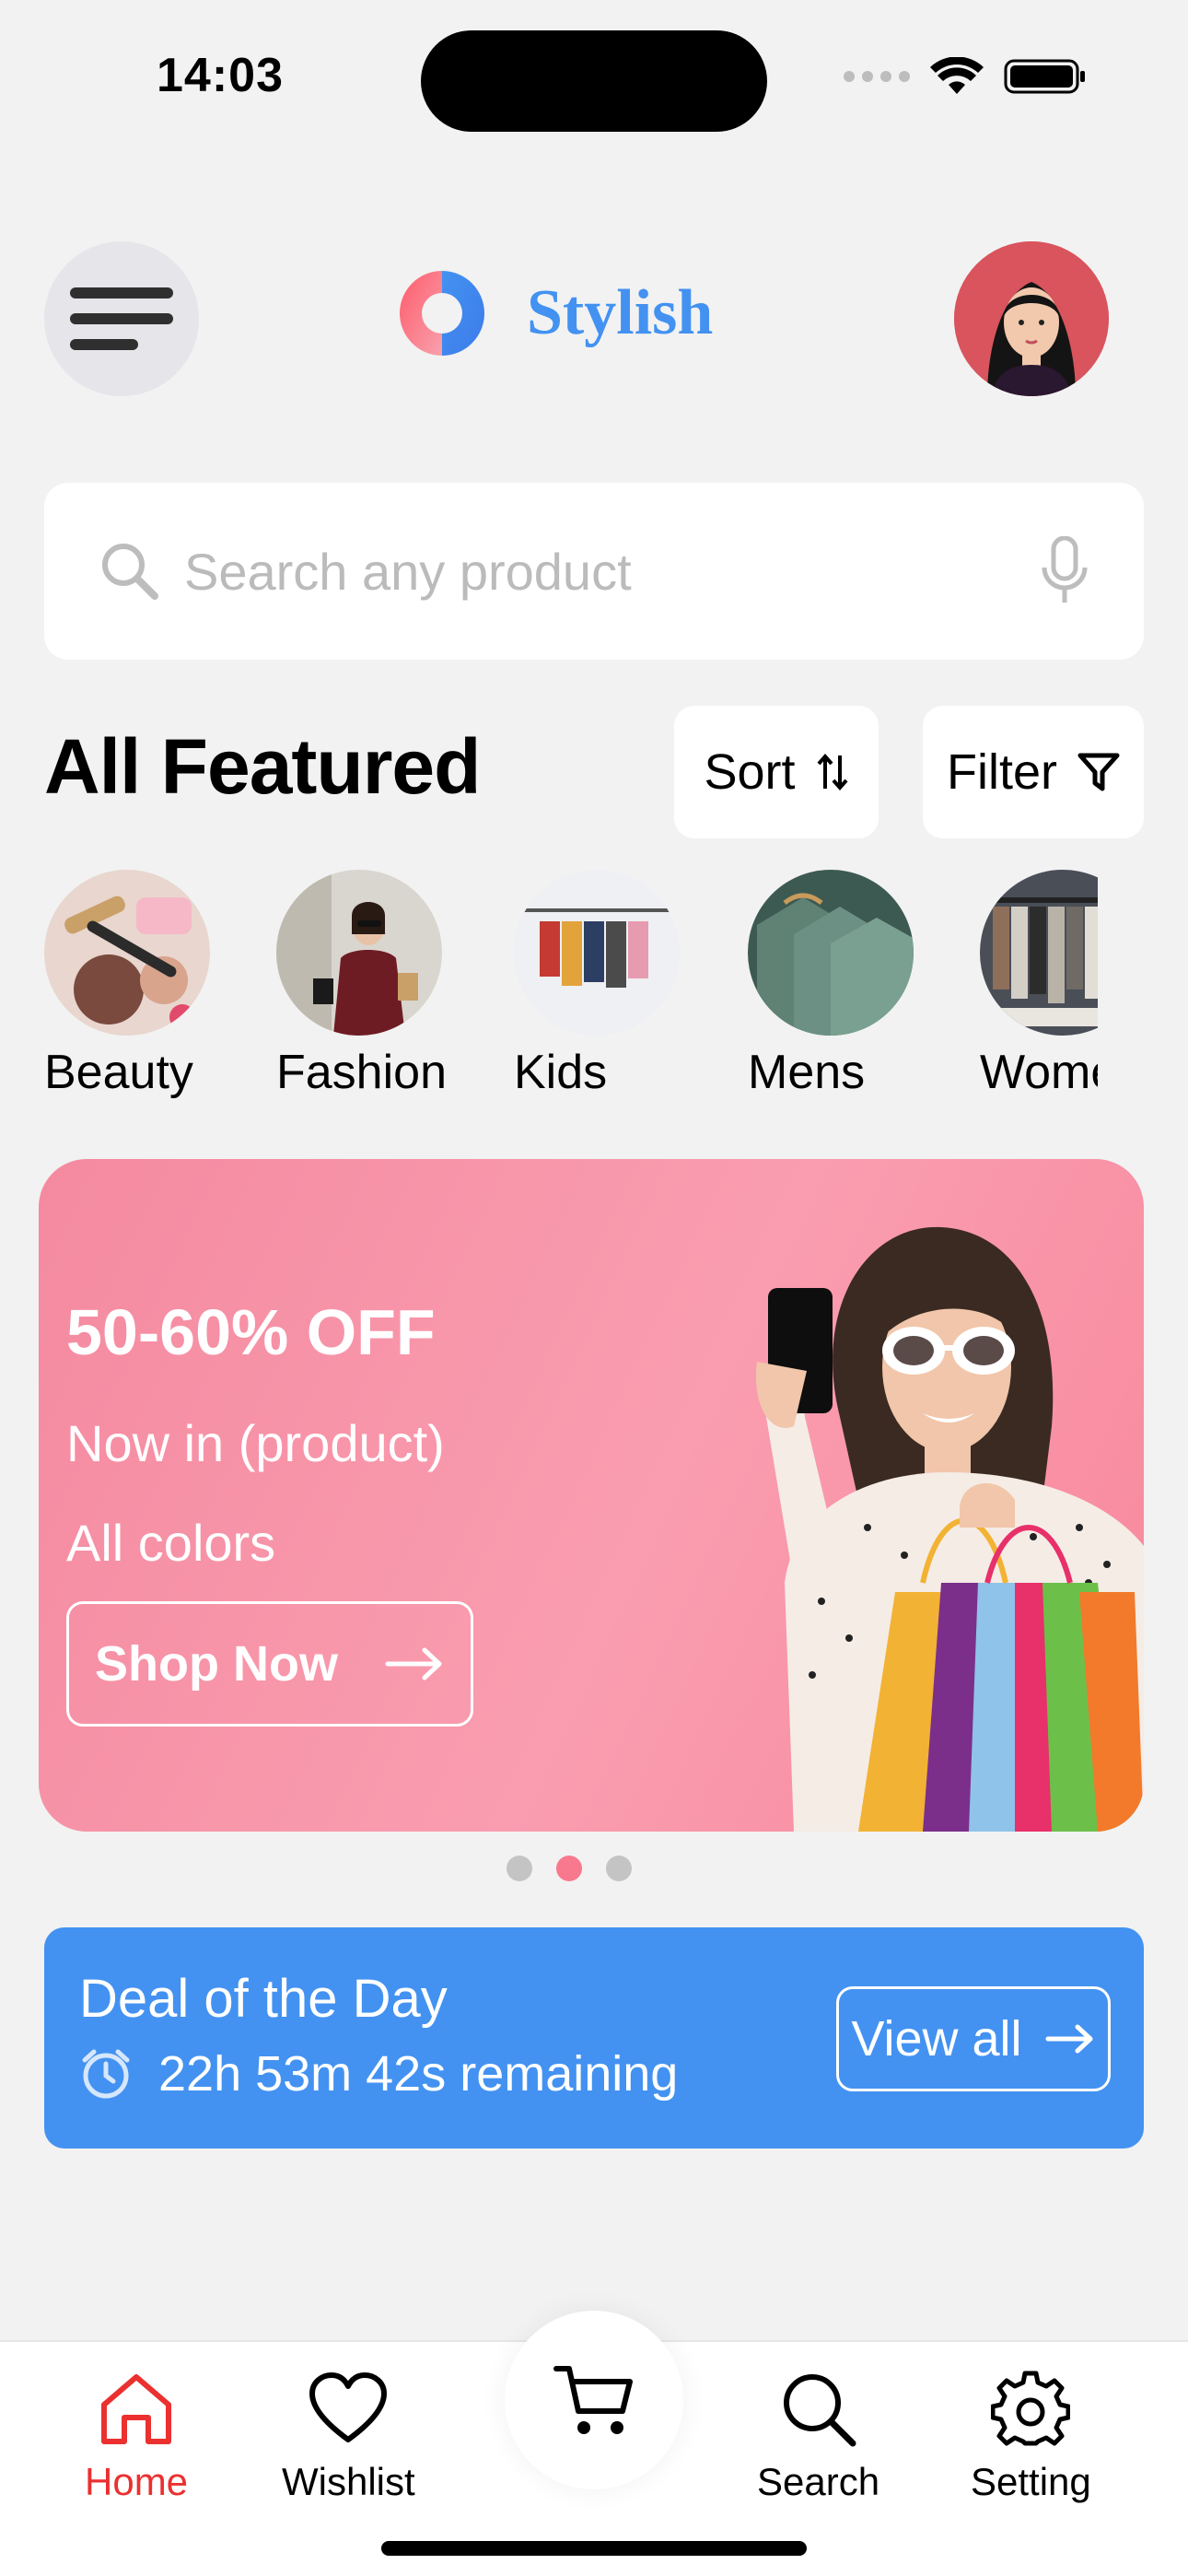 Image resolution: width=1188 pixels, height=2576 pixels. I want to click on shop-now-label: Shop Now, so click(216, 1664).